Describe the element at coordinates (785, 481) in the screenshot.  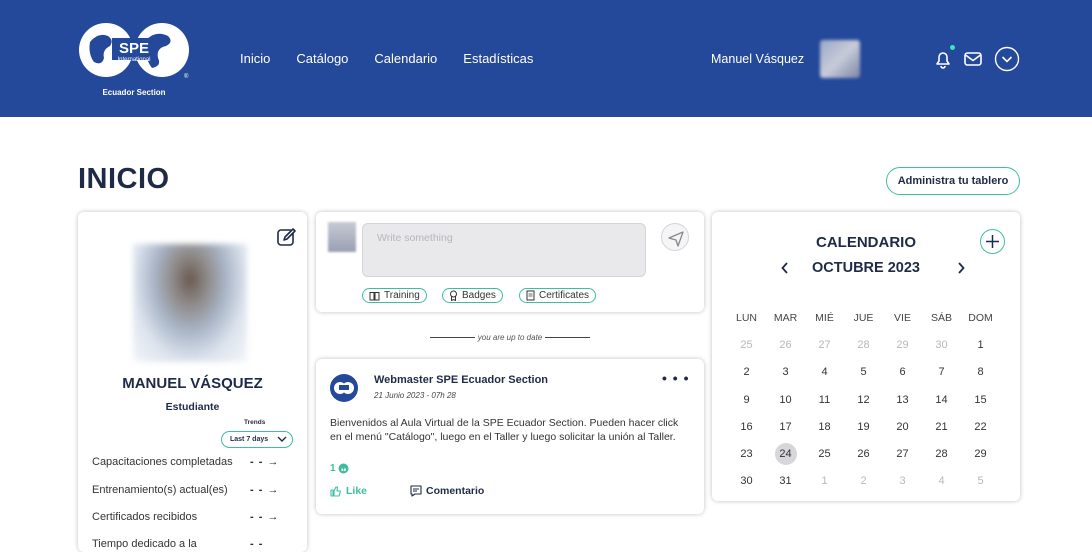
I see `calendar-day: 31` at that location.